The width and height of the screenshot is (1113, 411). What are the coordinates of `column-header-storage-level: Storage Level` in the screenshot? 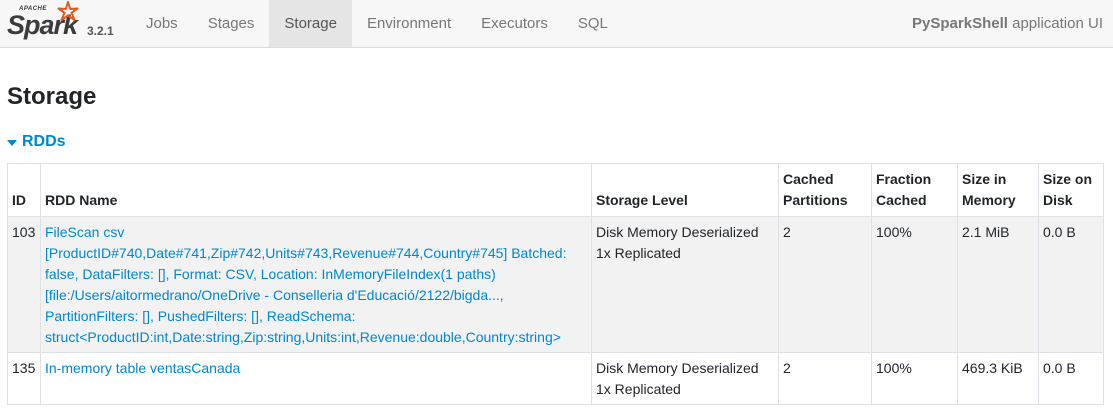 It's located at (685, 190).